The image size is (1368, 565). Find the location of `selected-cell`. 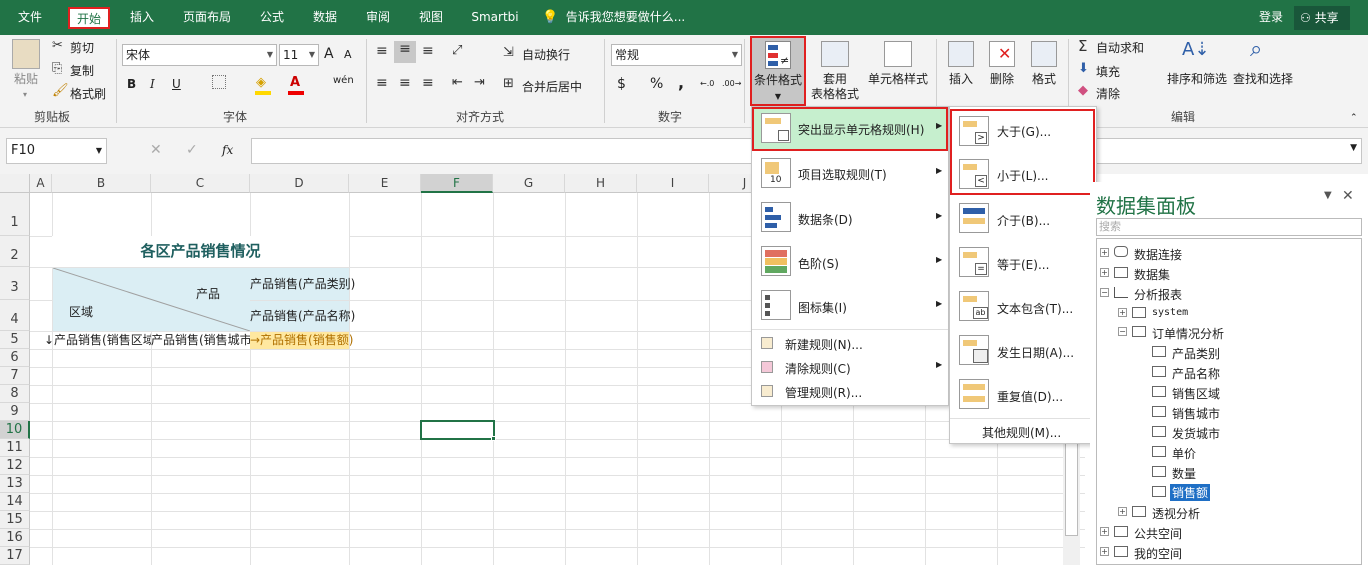

selected-cell is located at coordinates (457, 430).